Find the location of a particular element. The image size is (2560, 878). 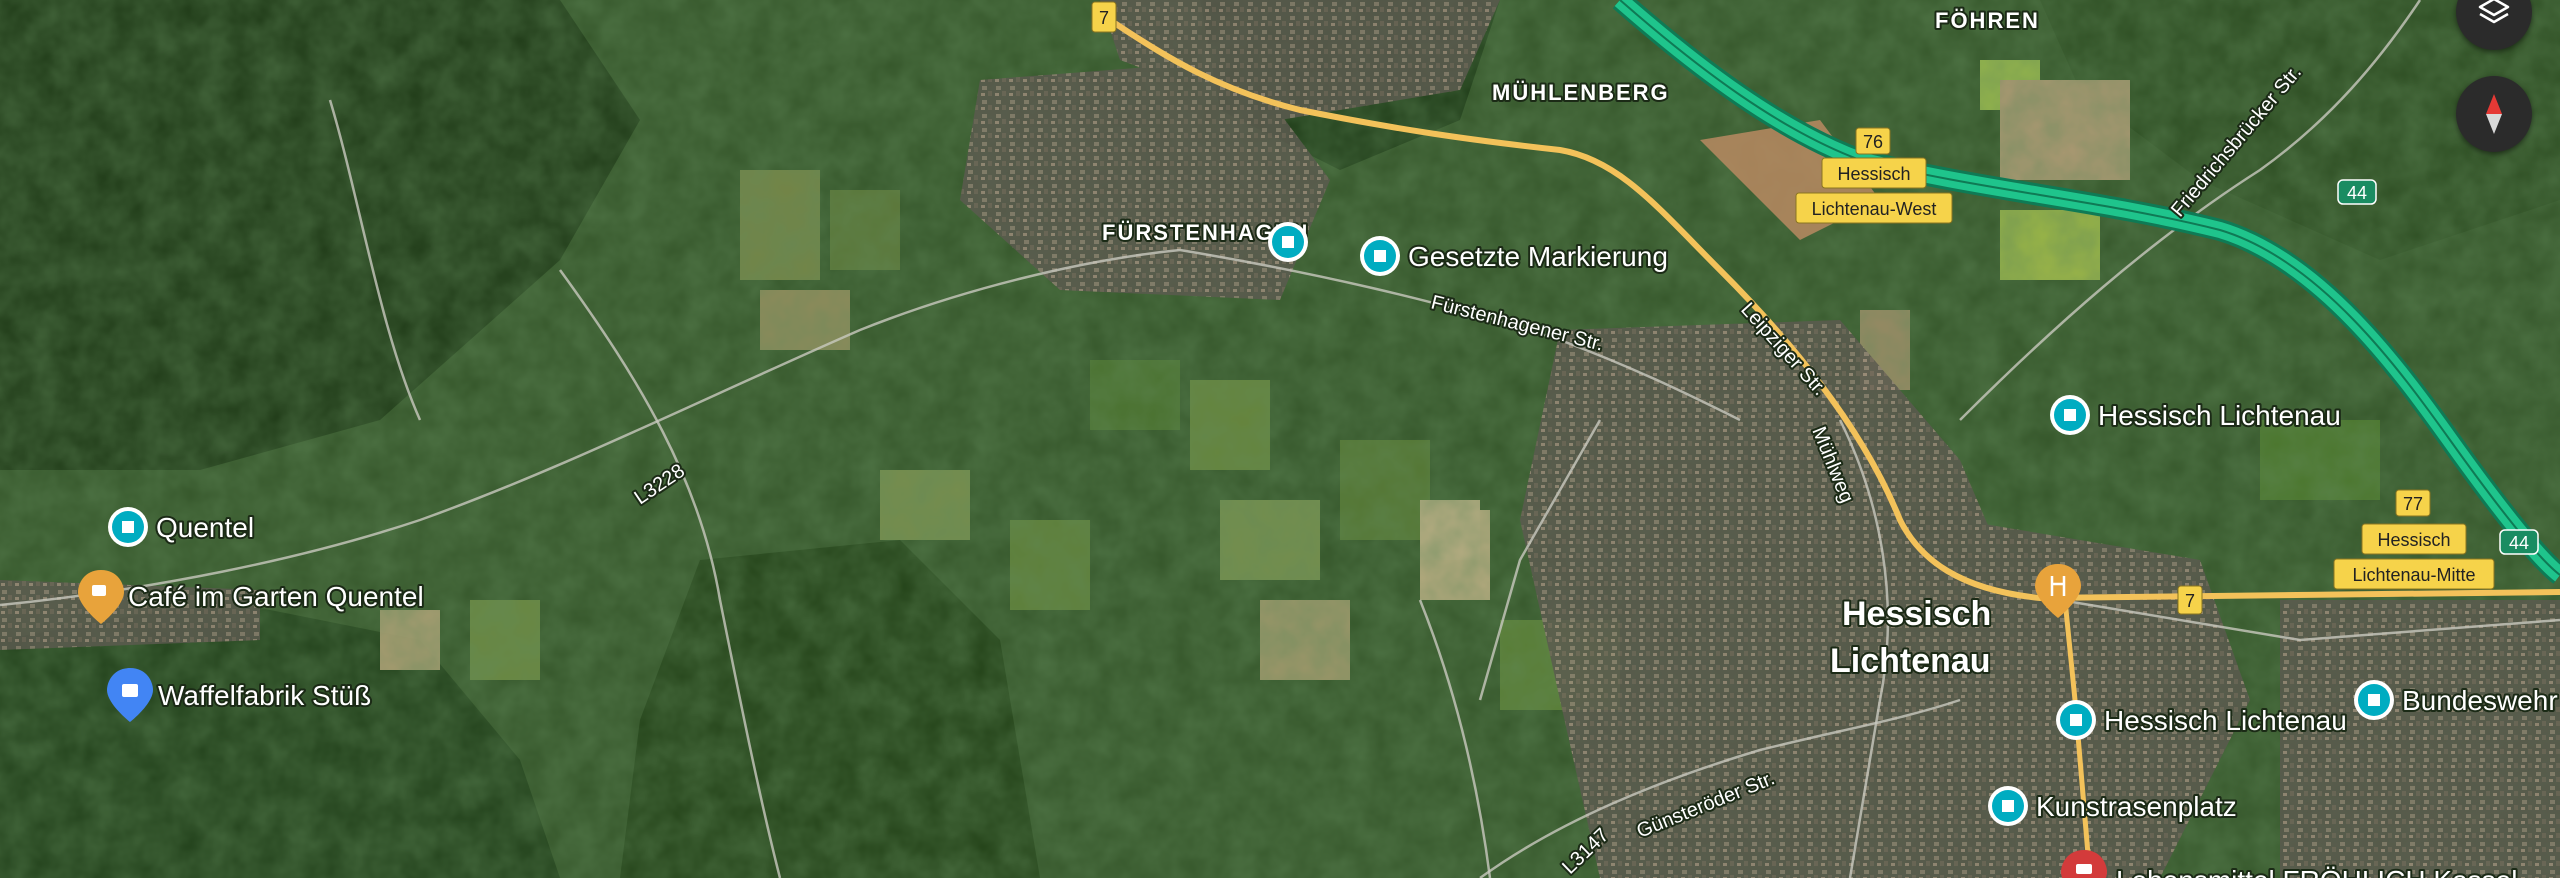

compass-icon is located at coordinates (2494, 114).